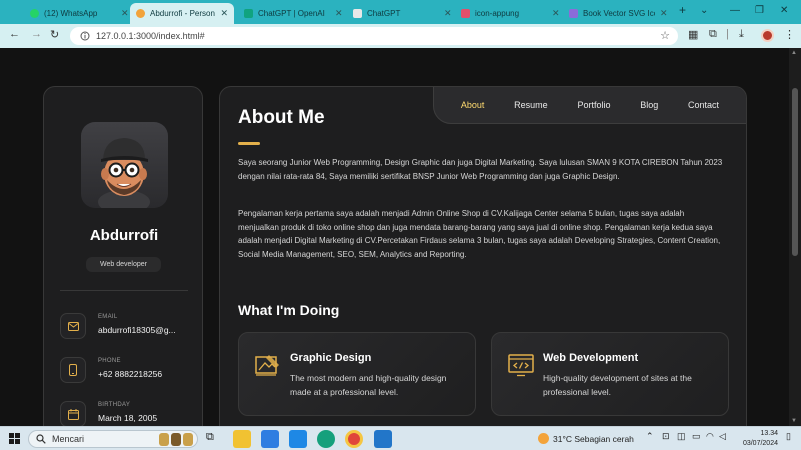  Describe the element at coordinates (760, 443) in the screenshot. I see `clock-date: 03/07/2024` at that location.